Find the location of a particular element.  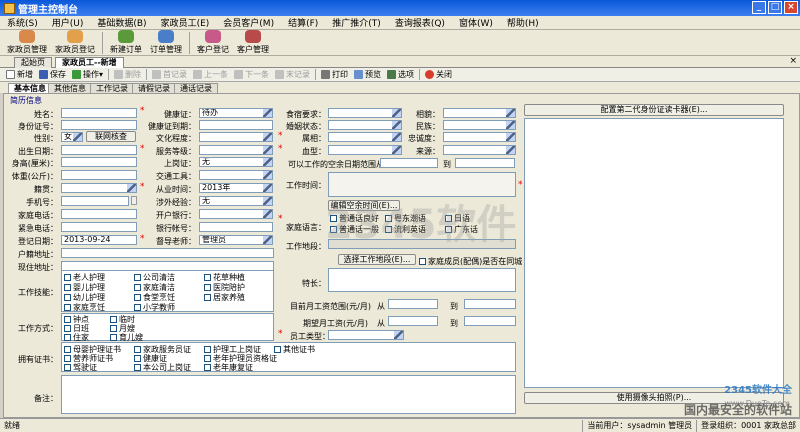

prev-record-button: 上一条 is located at coordinates (210, 74).